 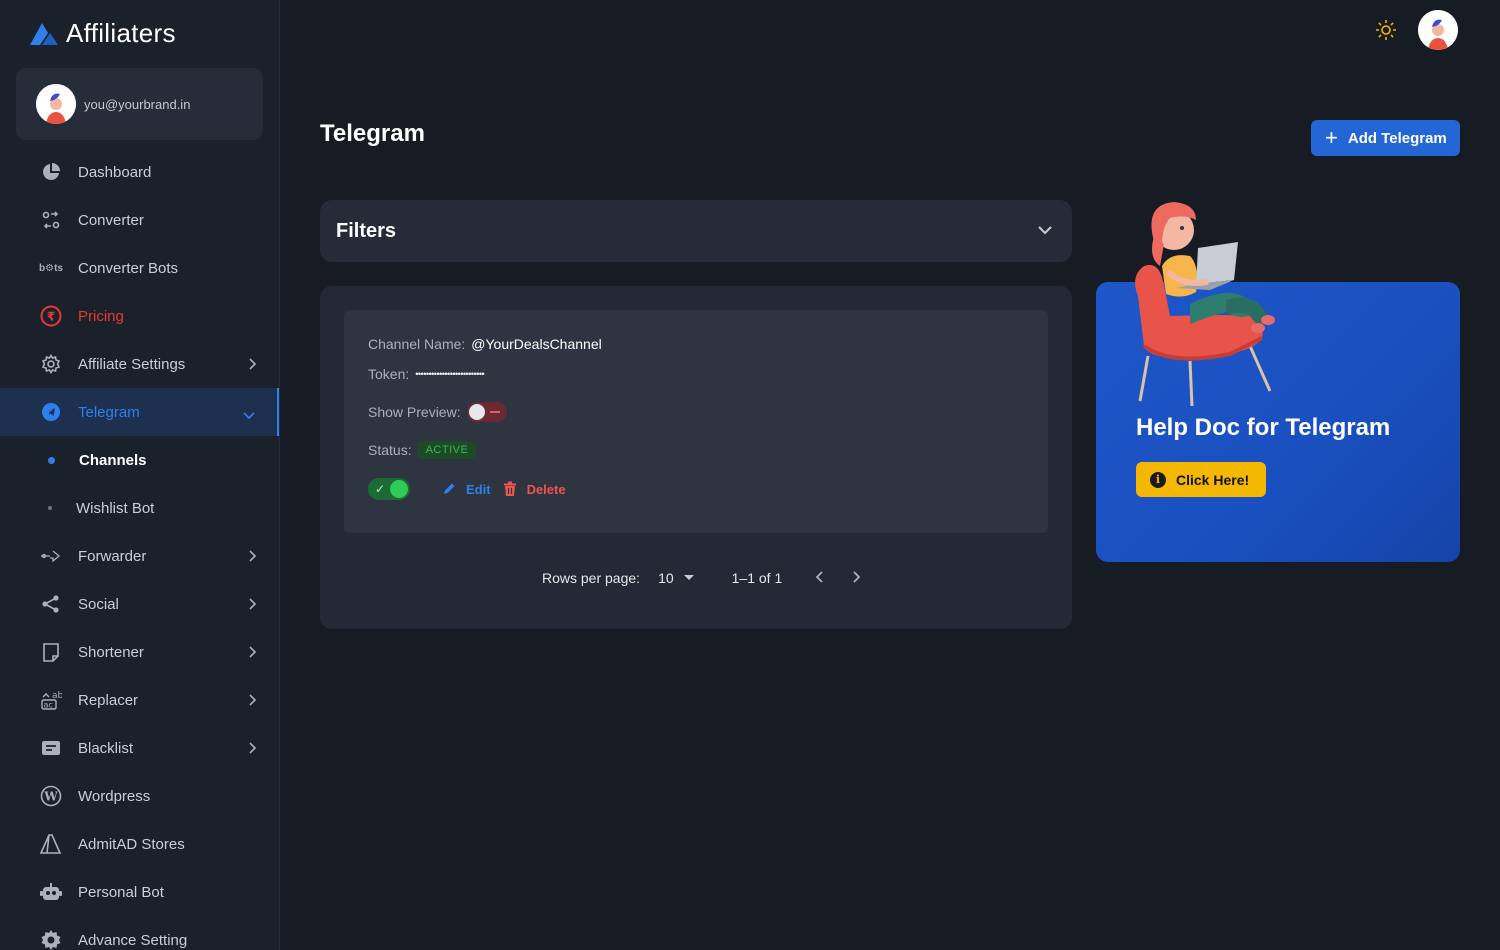 What do you see at coordinates (131, 844) in the screenshot?
I see `sidebar-item-label: AdmitAD Stores` at bounding box center [131, 844].